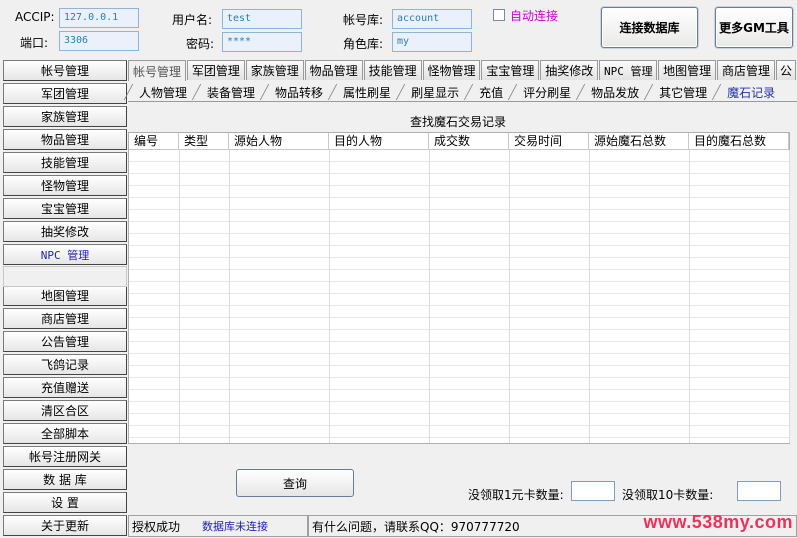 This screenshot has width=797, height=538. Describe the element at coordinates (154, 141) in the screenshot. I see `grid-column-header: 编号` at that location.